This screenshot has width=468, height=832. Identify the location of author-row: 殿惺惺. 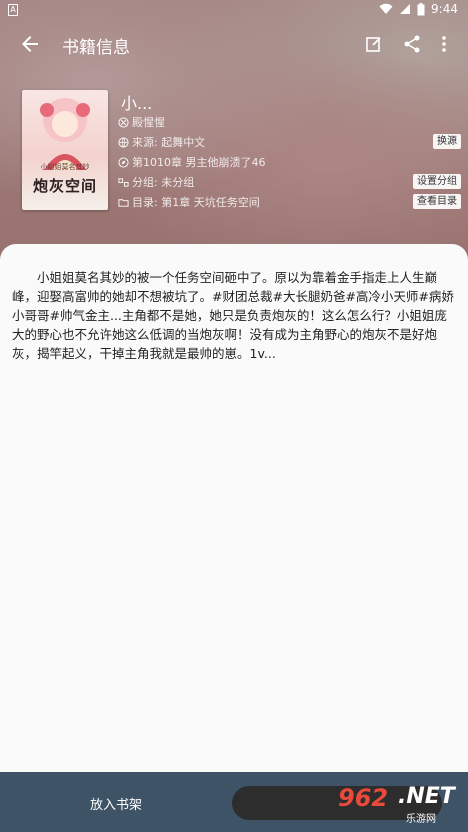
(141, 122).